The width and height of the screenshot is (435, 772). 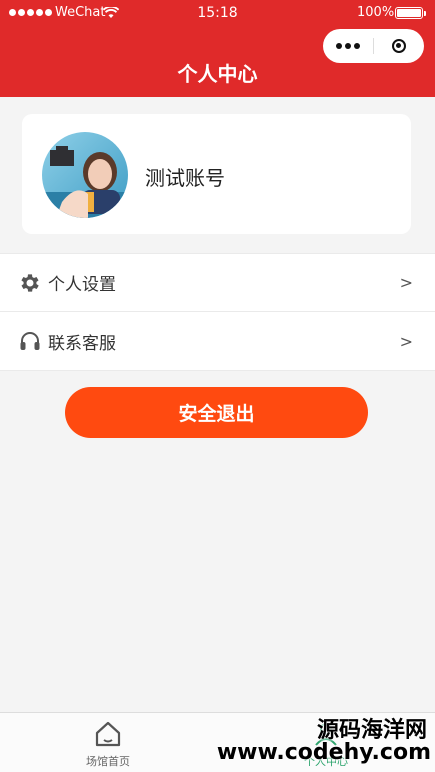 I want to click on menu-item-label: 个人设置, so click(x=82, y=285).